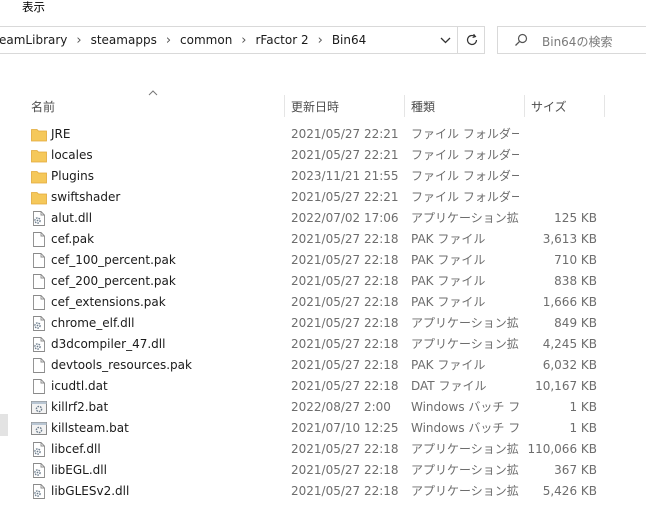  Describe the element at coordinates (549, 106) in the screenshot. I see `column-header-size: サイズ` at that location.